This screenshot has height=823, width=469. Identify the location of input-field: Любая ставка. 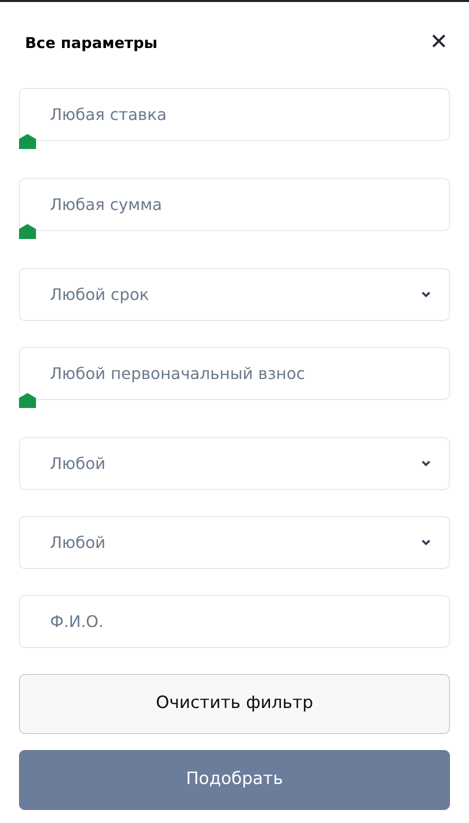
(234, 114).